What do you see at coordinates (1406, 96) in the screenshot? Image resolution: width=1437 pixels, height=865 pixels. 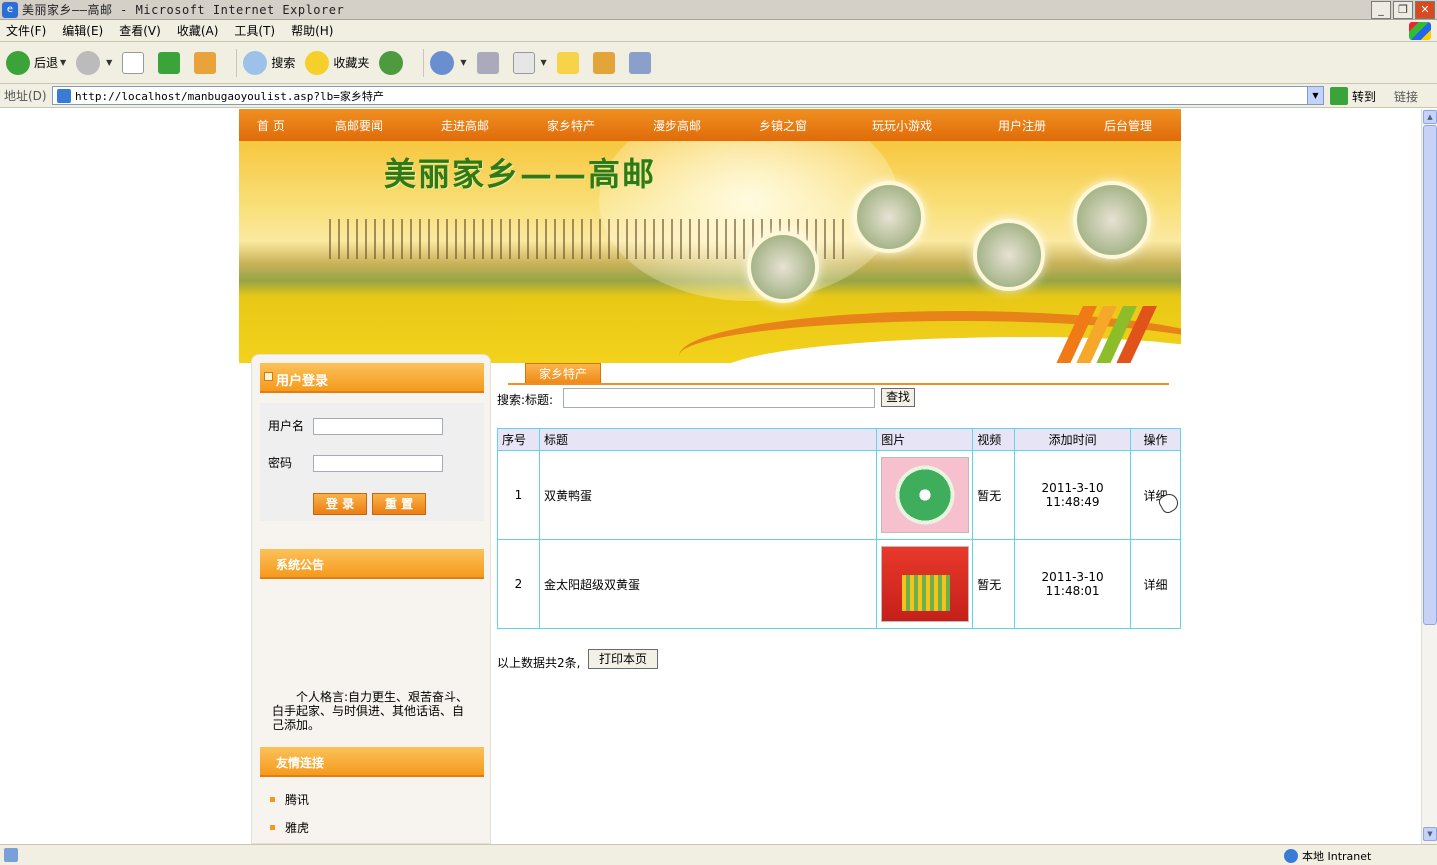 I see `links-button: 链接` at bounding box center [1406, 96].